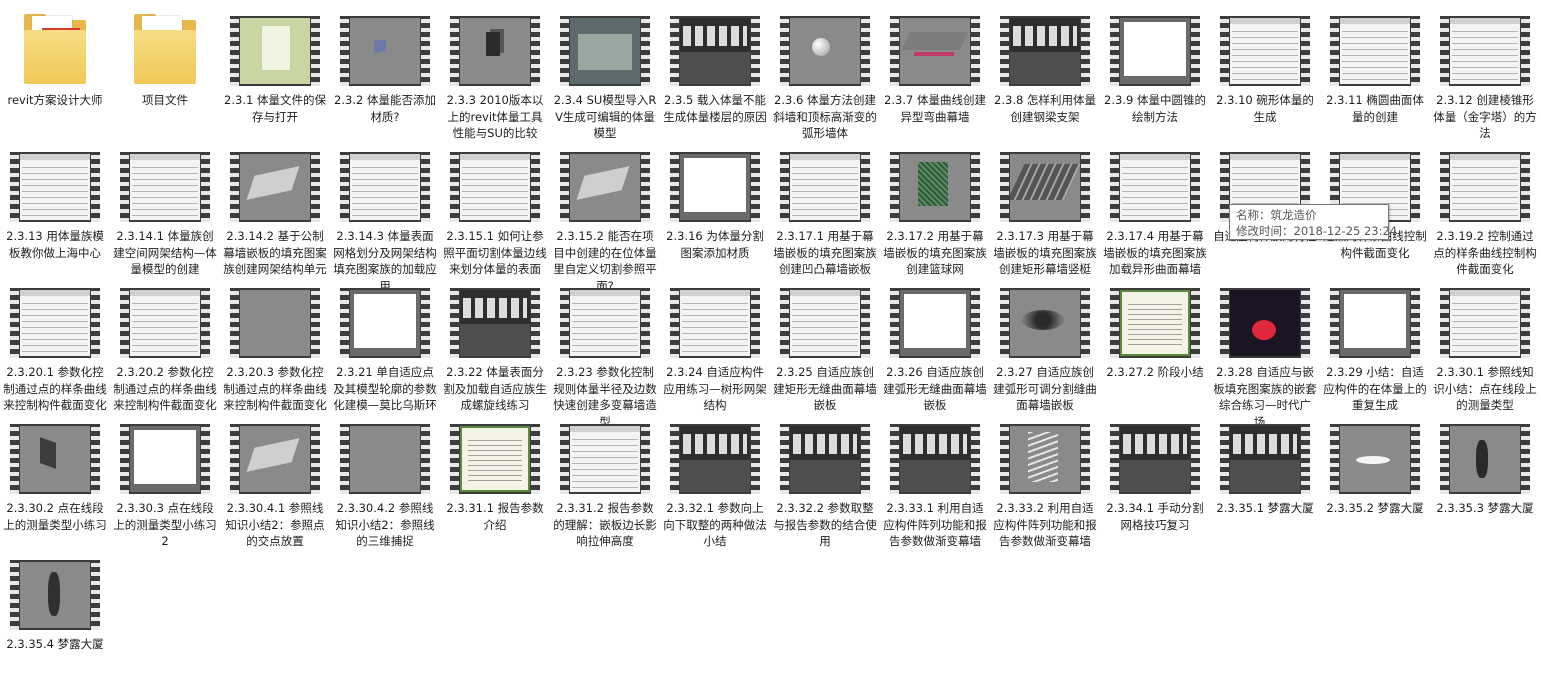  I want to click on folder-icon, so click(165, 46).